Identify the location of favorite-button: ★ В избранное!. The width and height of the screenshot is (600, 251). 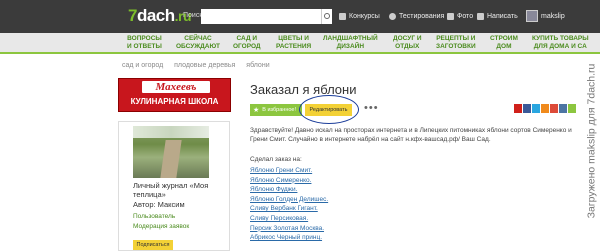
(276, 110).